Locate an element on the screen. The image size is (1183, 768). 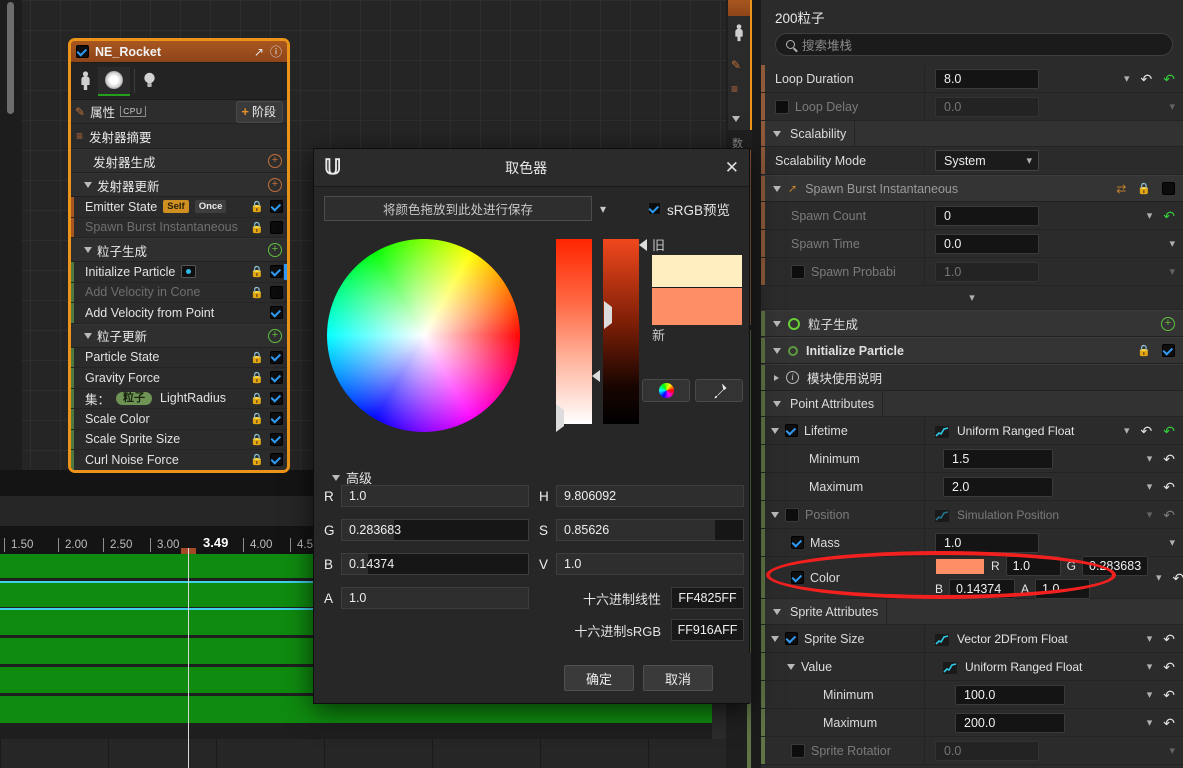
module-row-spawn-burst-instantaneous: Spawn Burst Instantaneous 🔒 is located at coordinates (179, 227).